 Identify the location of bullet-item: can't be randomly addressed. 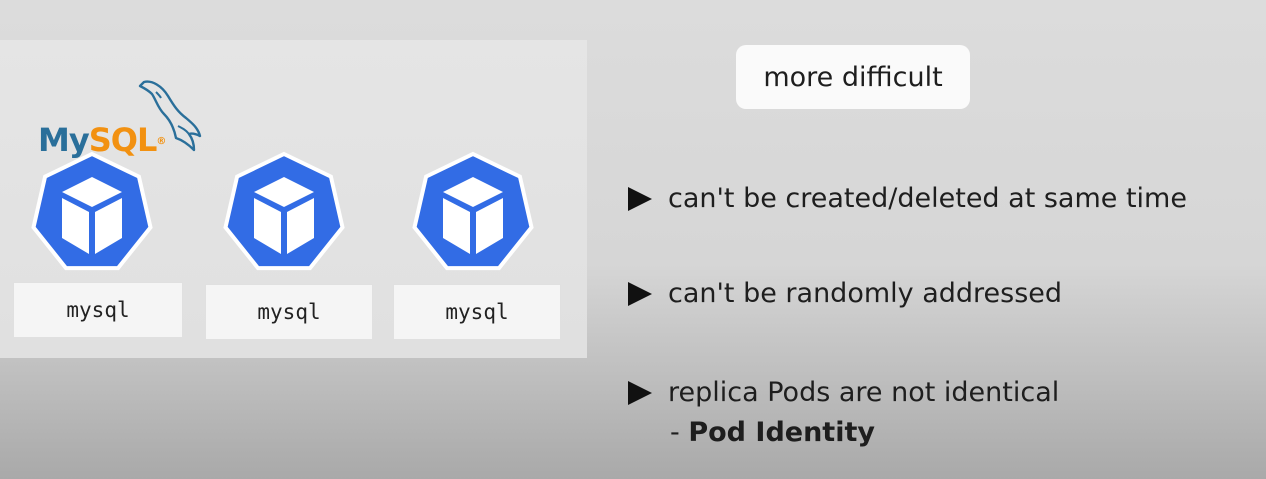
(845, 293).